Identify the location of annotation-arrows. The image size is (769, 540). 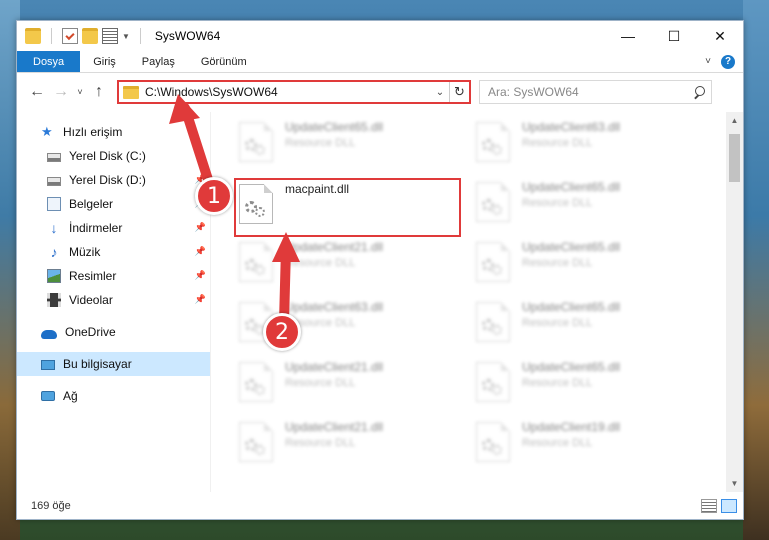
(234, 210).